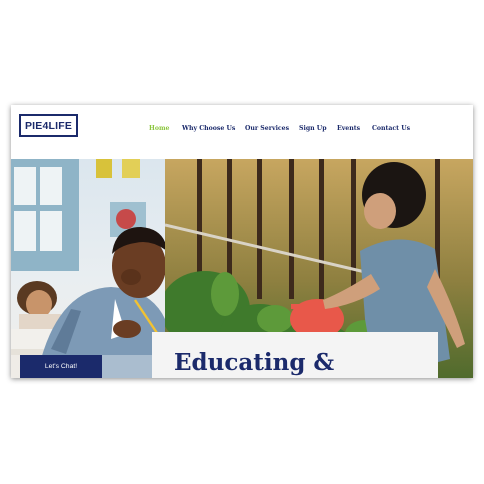 The height and width of the screenshot is (484, 484). I want to click on nav-contact-us: Contact Us, so click(391, 128).